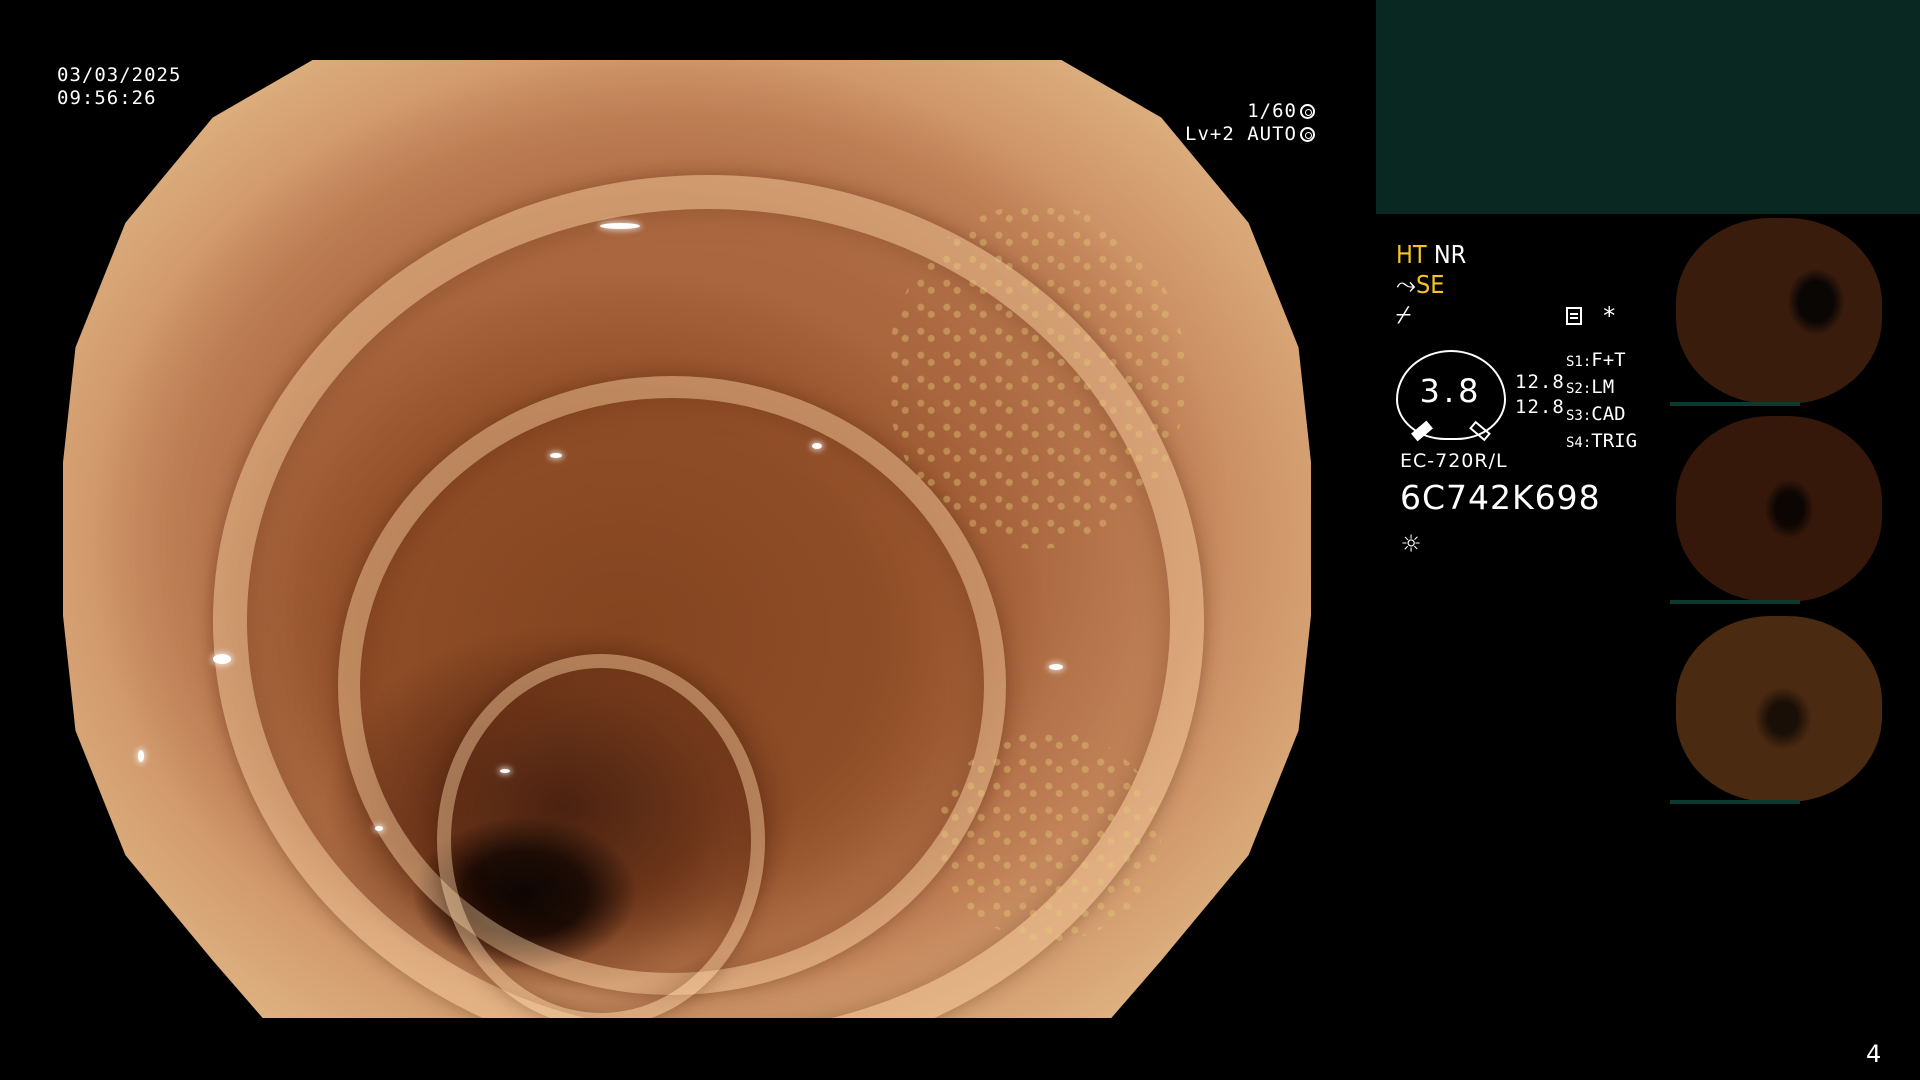  I want to click on meter-readings: 12.8 12.8, so click(1540, 395).